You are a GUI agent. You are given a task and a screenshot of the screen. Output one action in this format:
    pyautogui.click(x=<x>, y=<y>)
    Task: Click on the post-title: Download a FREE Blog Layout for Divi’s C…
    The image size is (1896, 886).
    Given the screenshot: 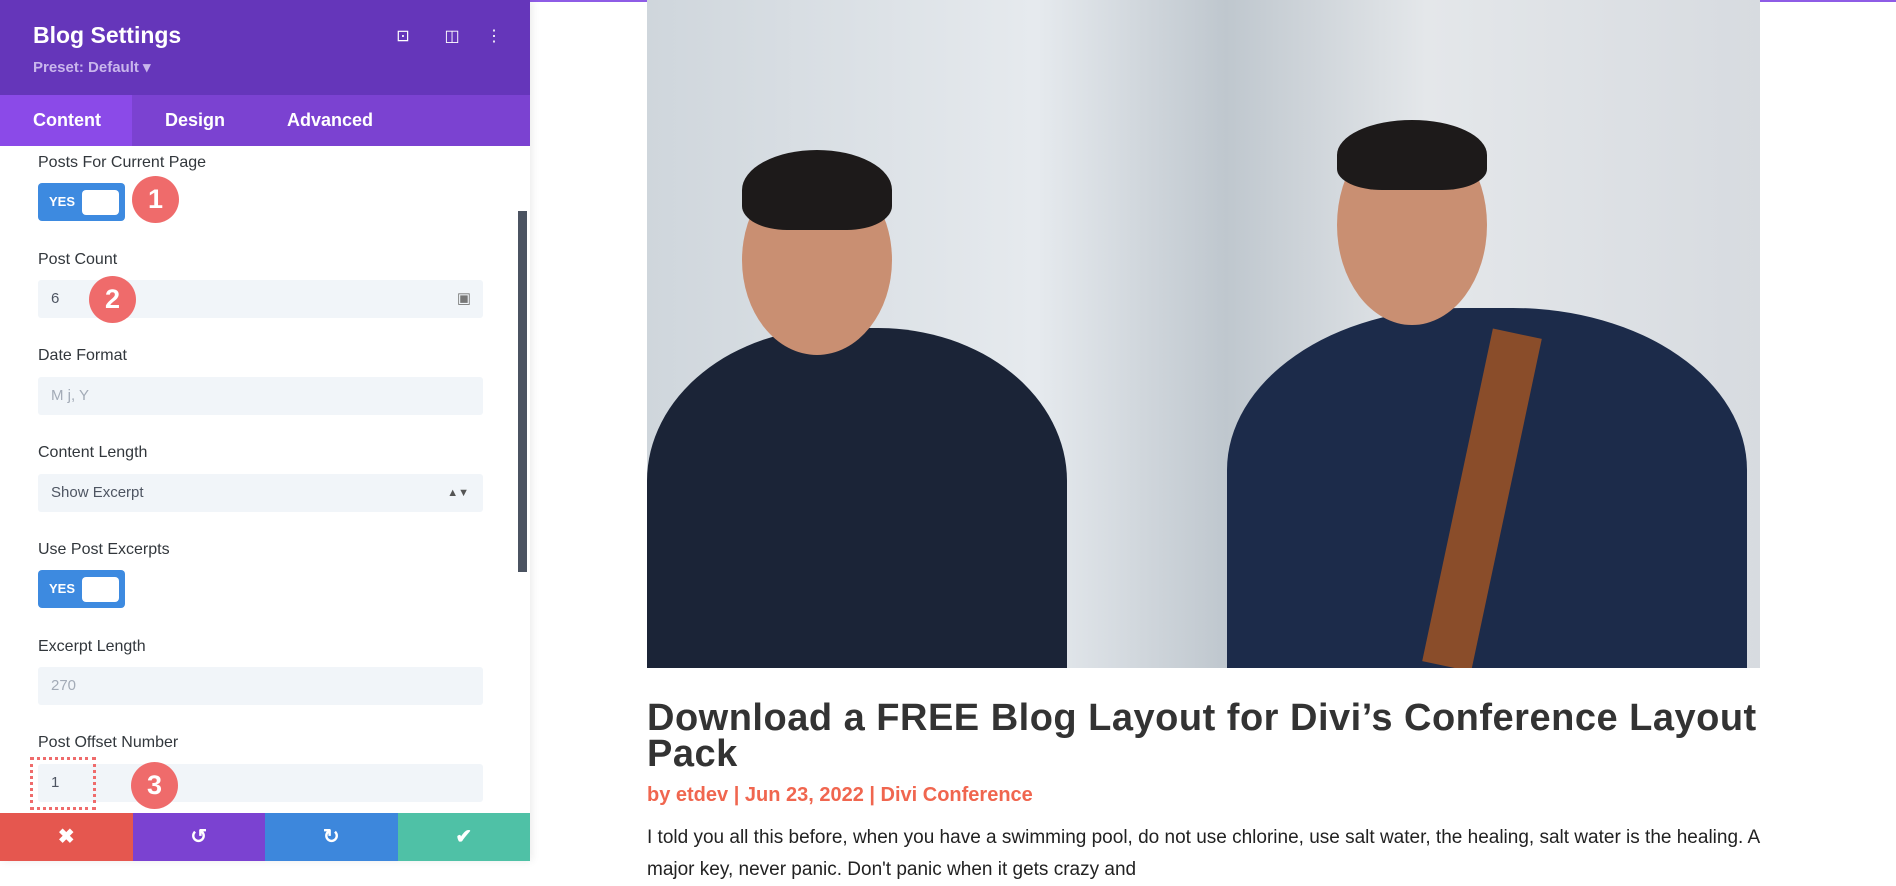 What is the action you would take?
    pyautogui.click(x=1207, y=736)
    